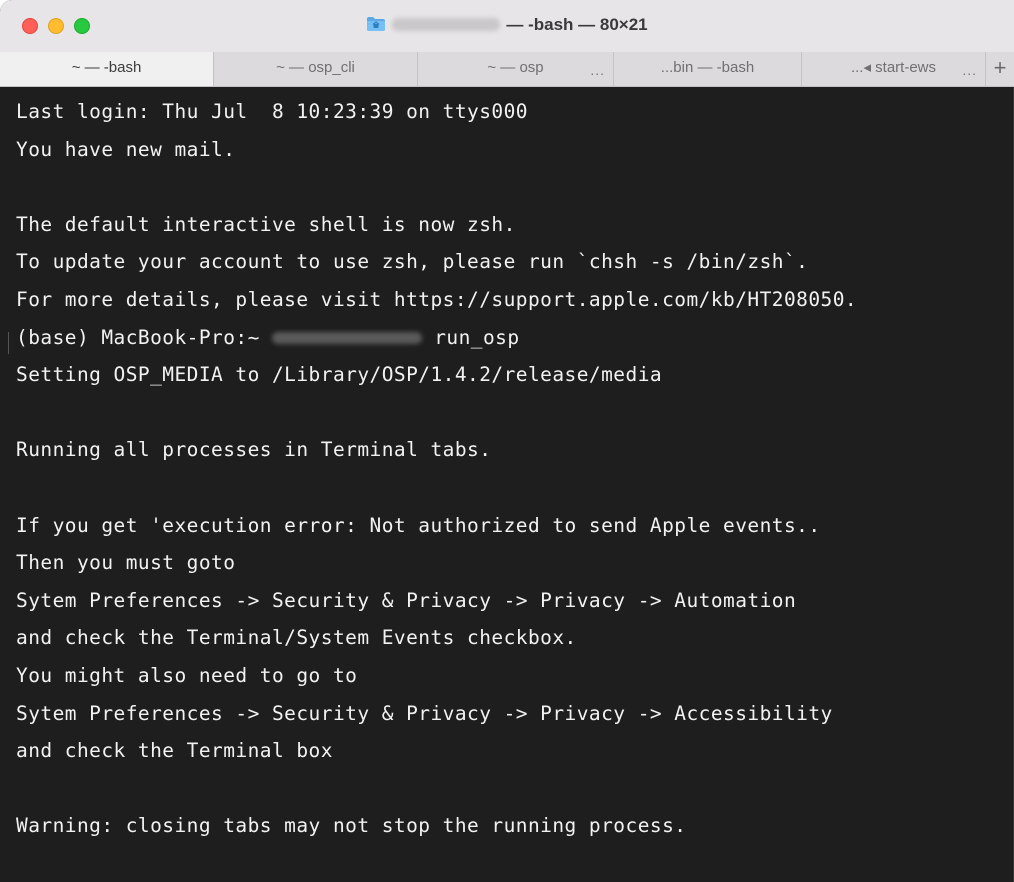 This screenshot has width=1014, height=882. I want to click on tab-bash-home: ~ — -bash, so click(107, 69).